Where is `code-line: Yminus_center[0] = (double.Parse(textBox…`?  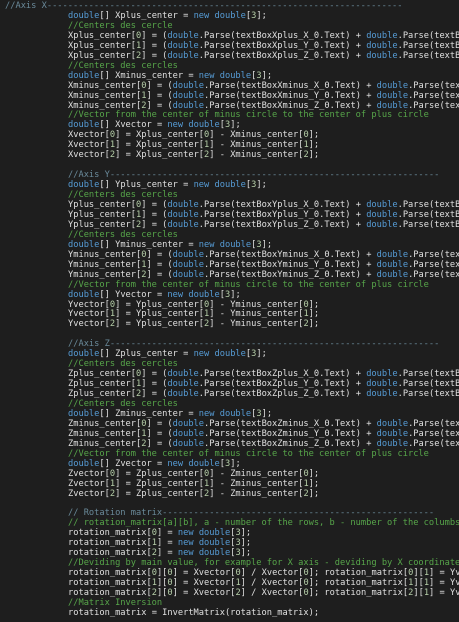
code-line: Yminus_center[0] = (double.Parse(textBox… is located at coordinates (263, 255).